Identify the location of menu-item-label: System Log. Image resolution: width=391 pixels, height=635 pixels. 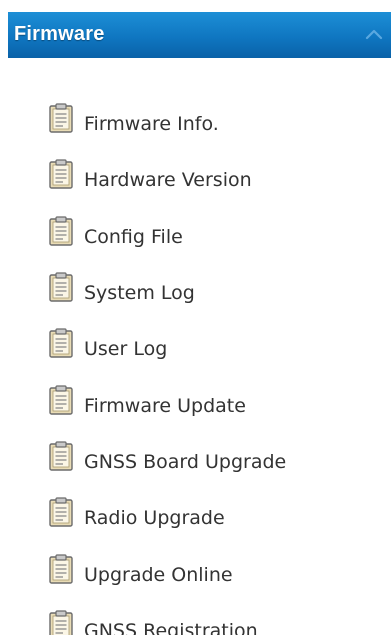
(139, 293).